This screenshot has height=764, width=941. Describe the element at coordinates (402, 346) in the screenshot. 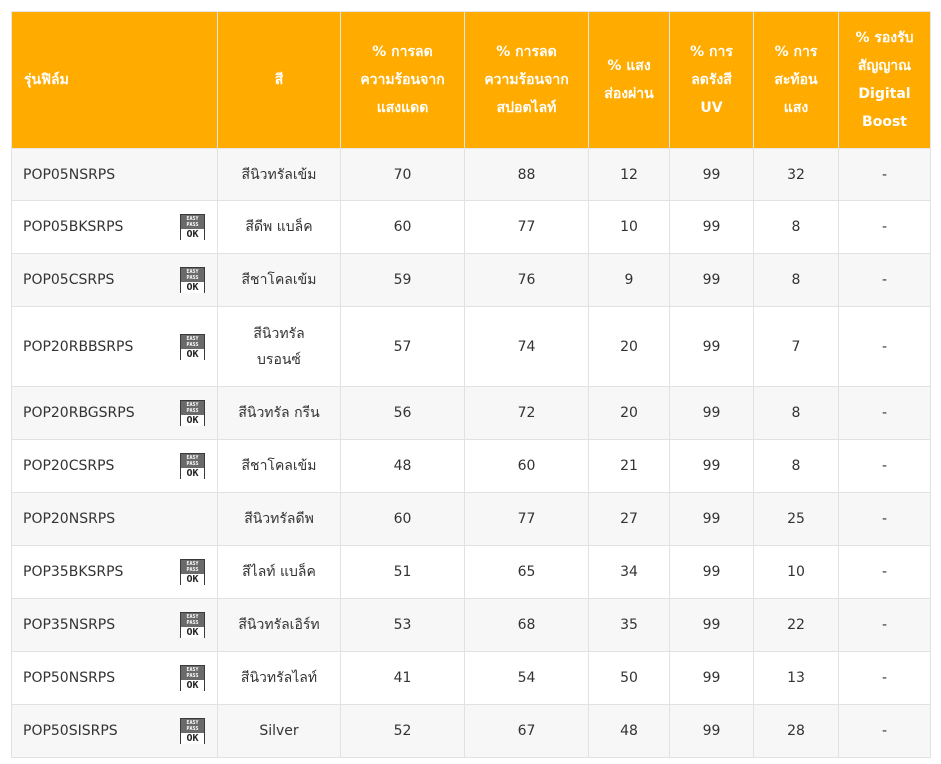

I see `heat-sun-cell: 57` at that location.